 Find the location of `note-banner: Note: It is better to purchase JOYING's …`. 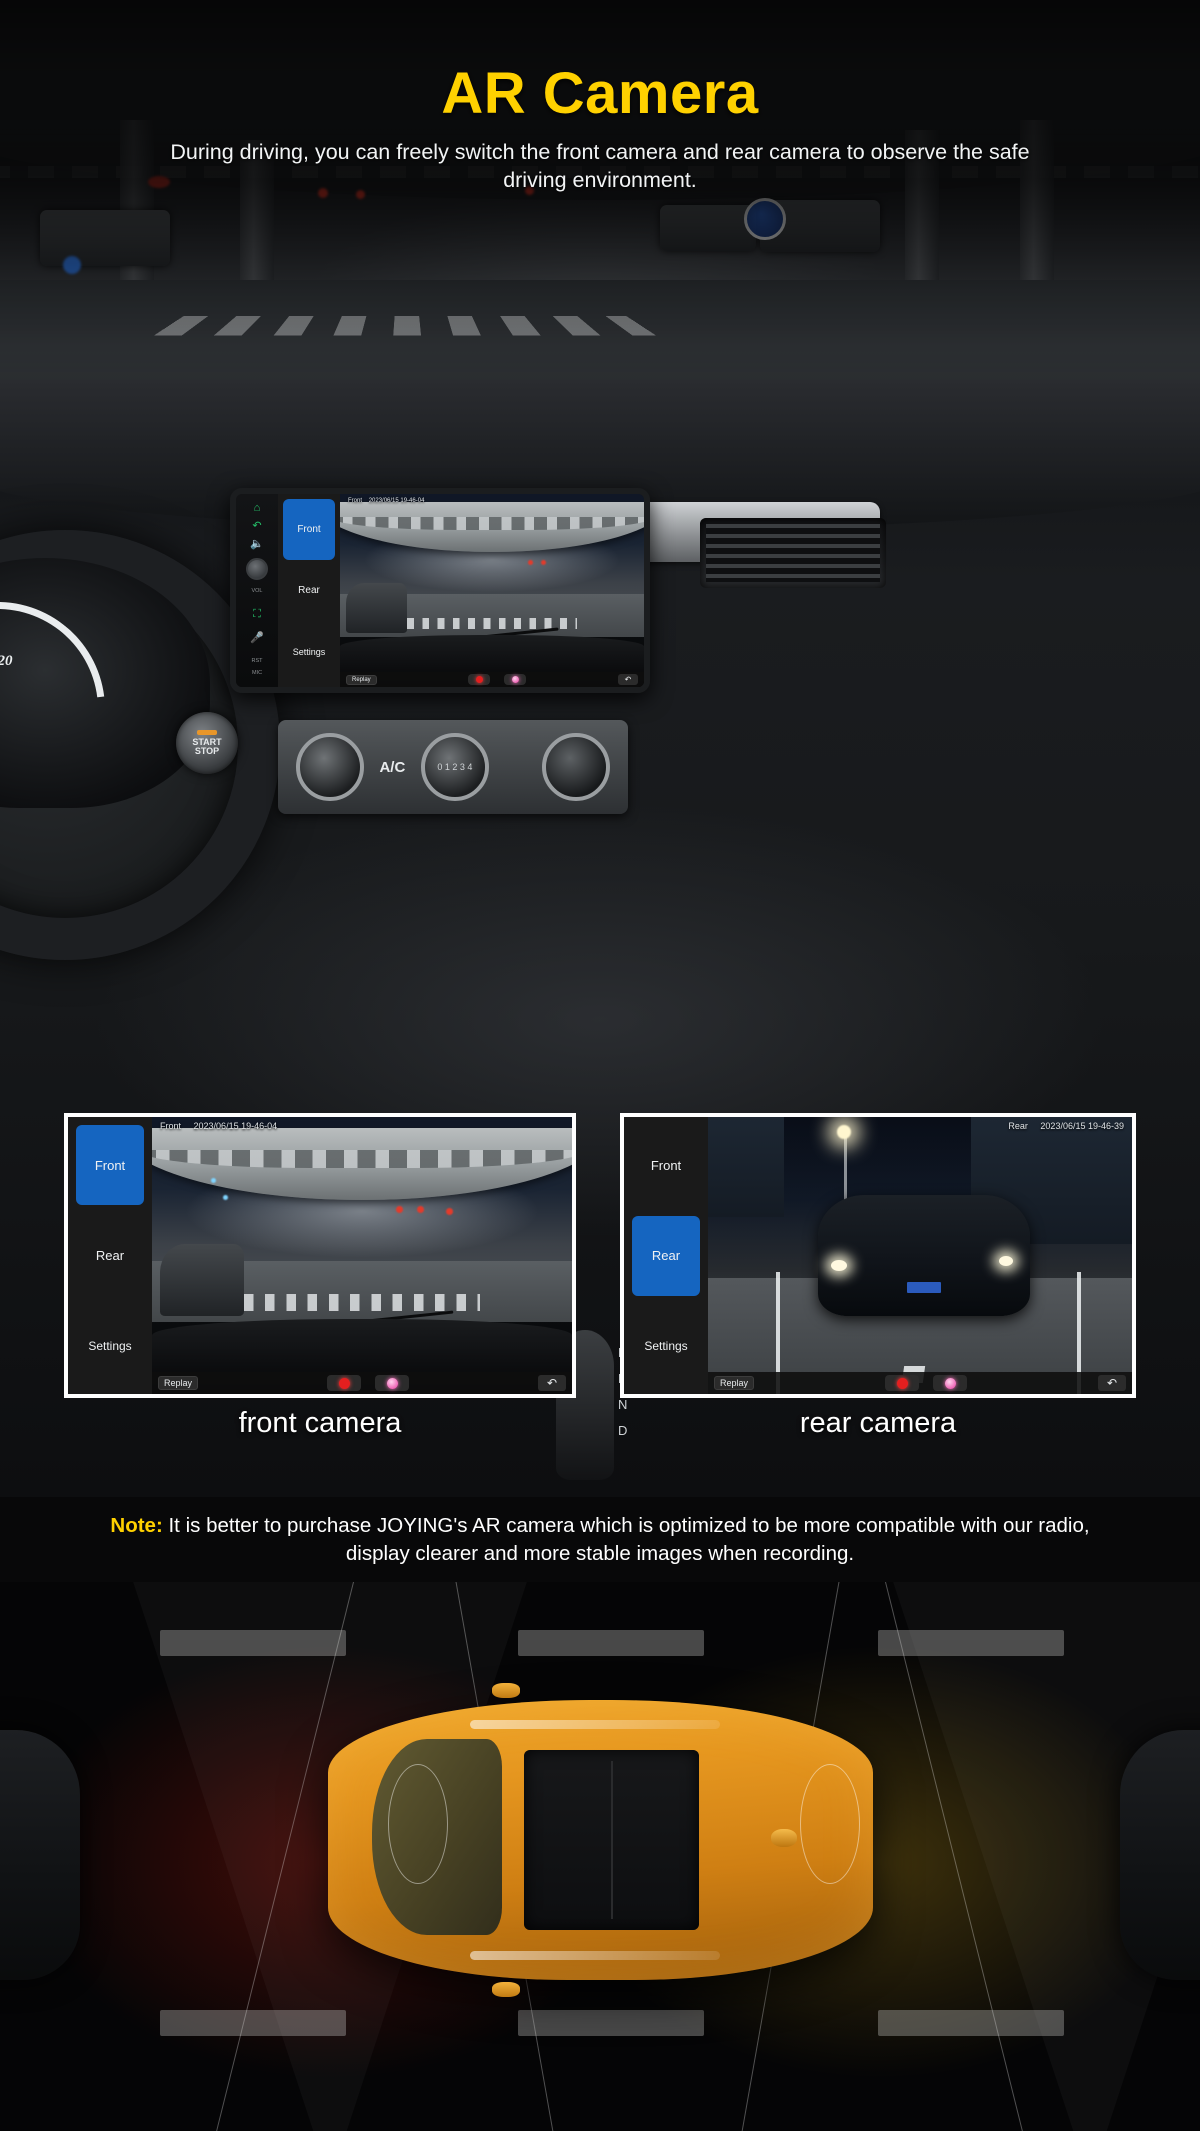

note-banner: Note: It is better to purchase JOYING's … is located at coordinates (600, 1539).